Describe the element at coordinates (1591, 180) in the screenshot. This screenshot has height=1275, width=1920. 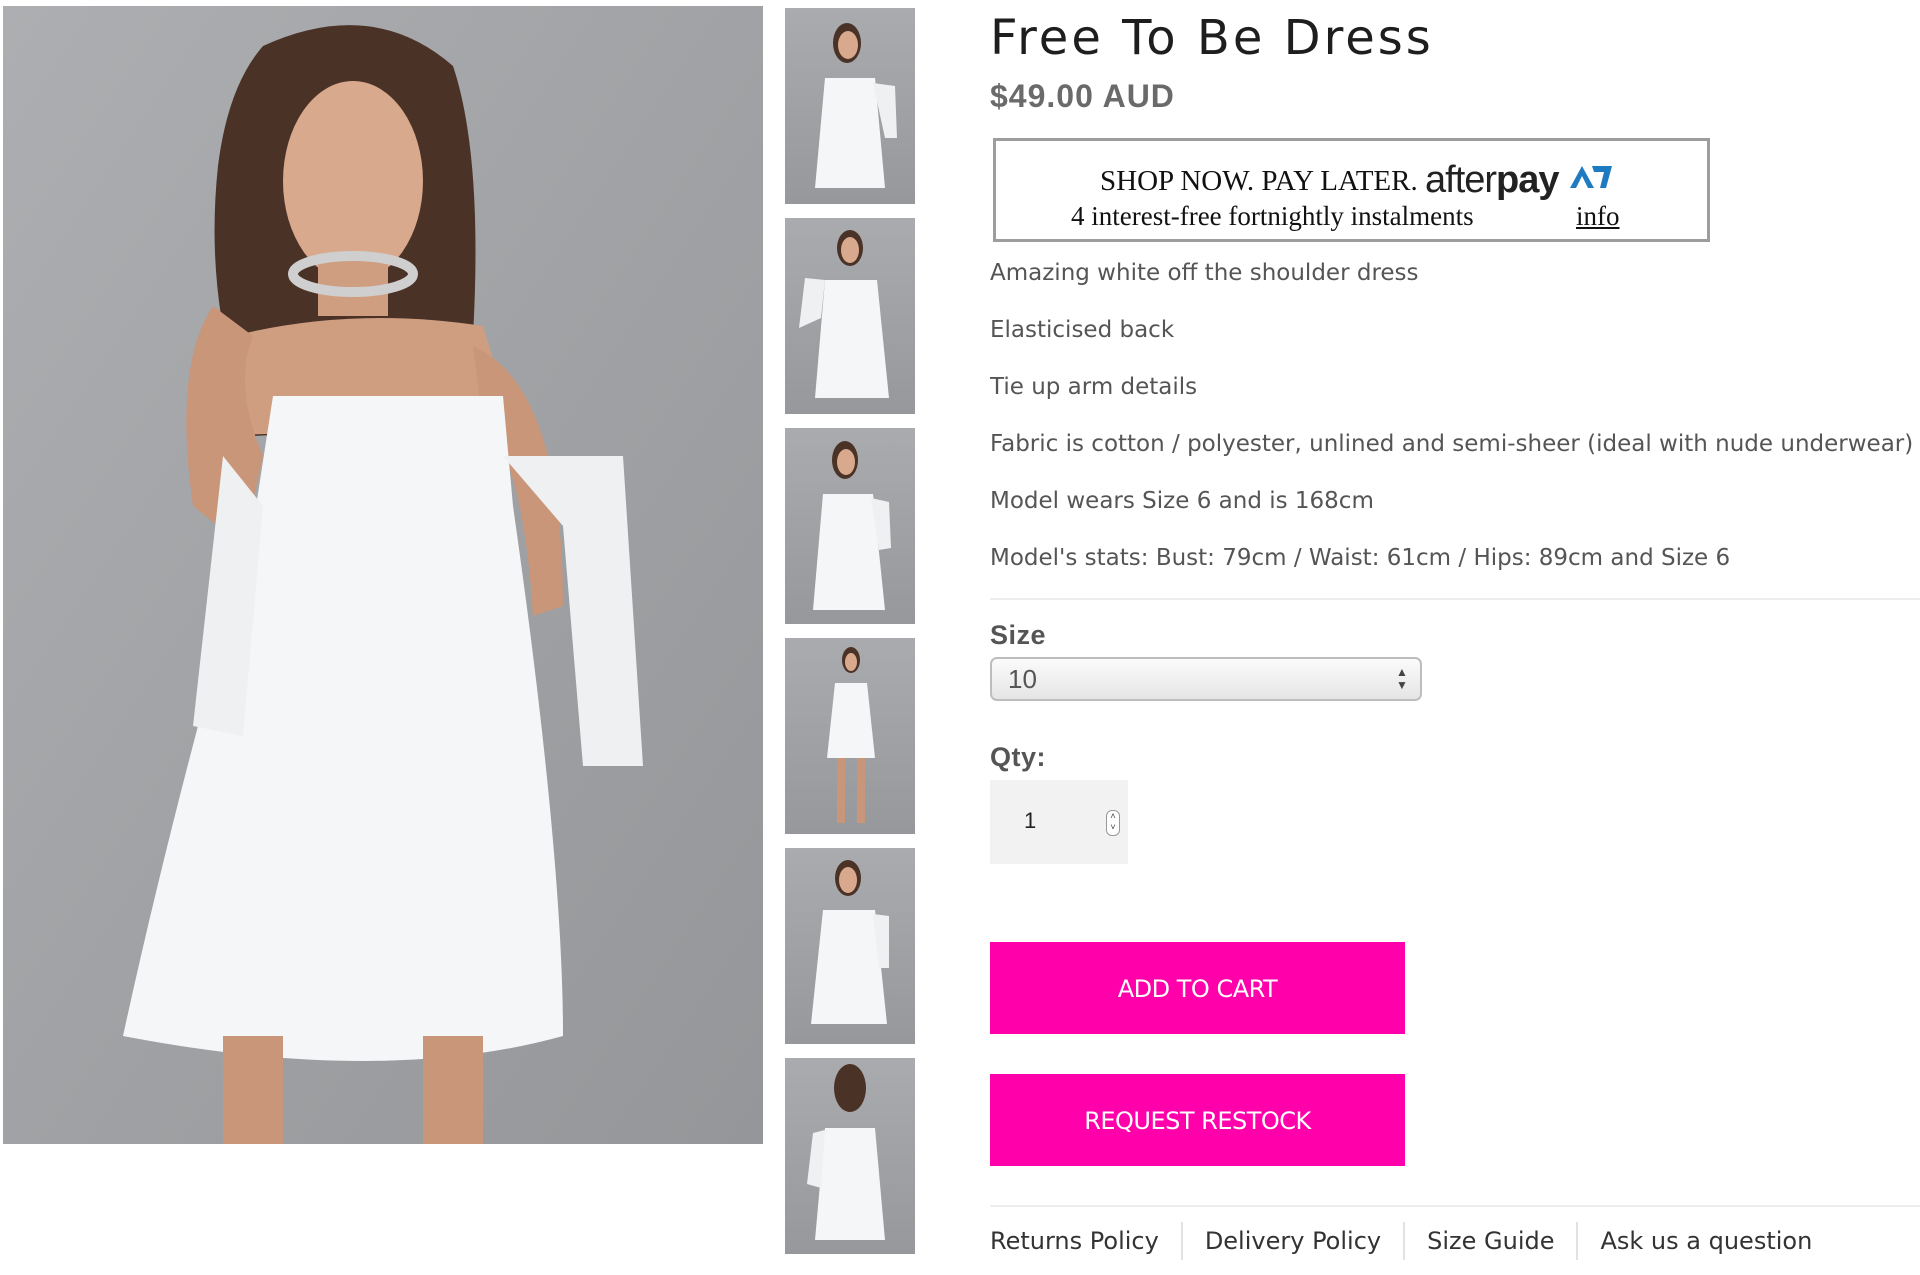
I see `afterpay-mark-icon` at that location.